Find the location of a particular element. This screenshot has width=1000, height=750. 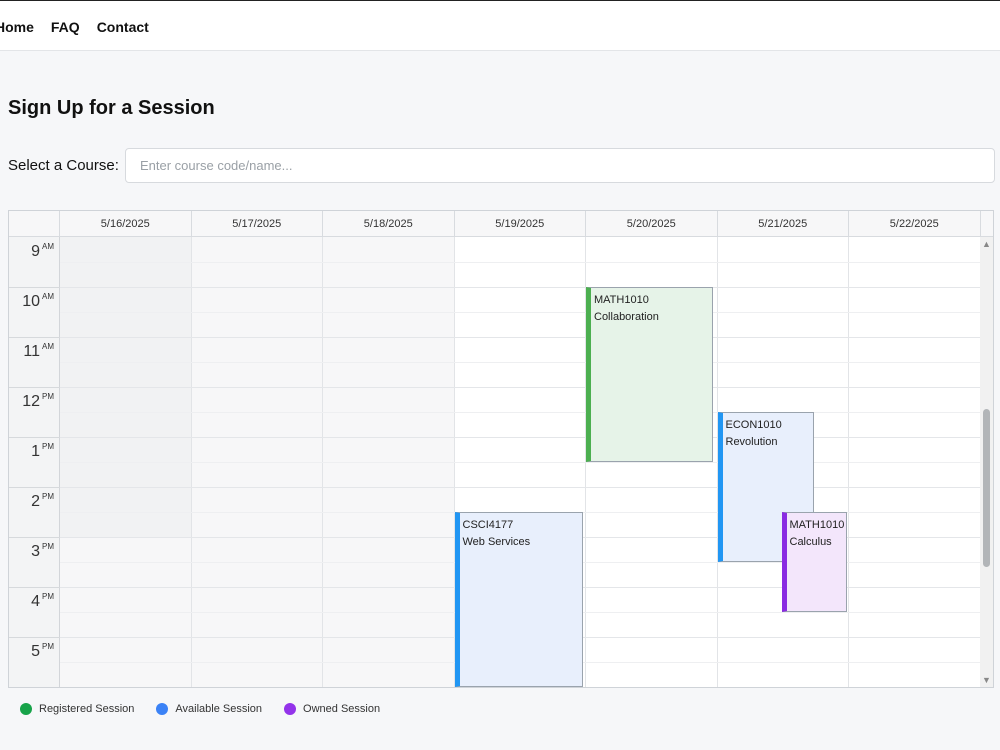

hour-number: 1 is located at coordinates (35, 451).